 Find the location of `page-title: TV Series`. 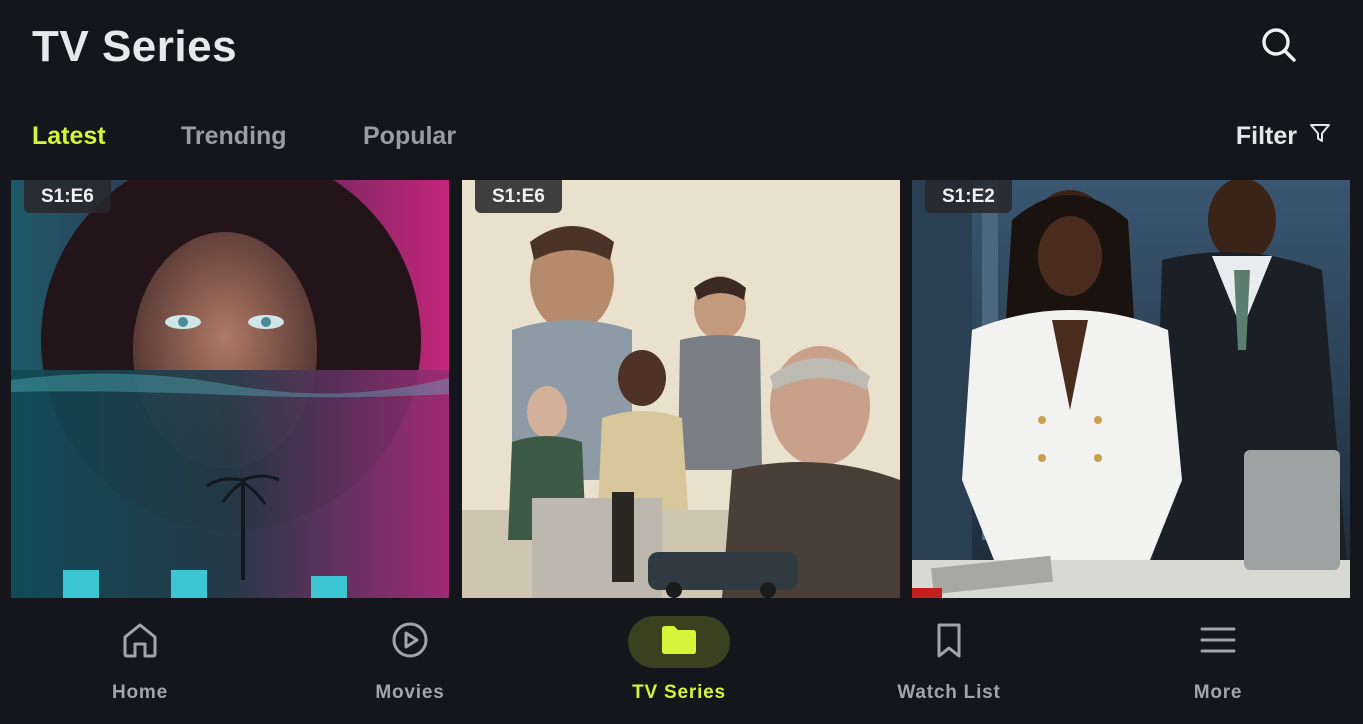

page-title: TV Series is located at coordinates (135, 46).